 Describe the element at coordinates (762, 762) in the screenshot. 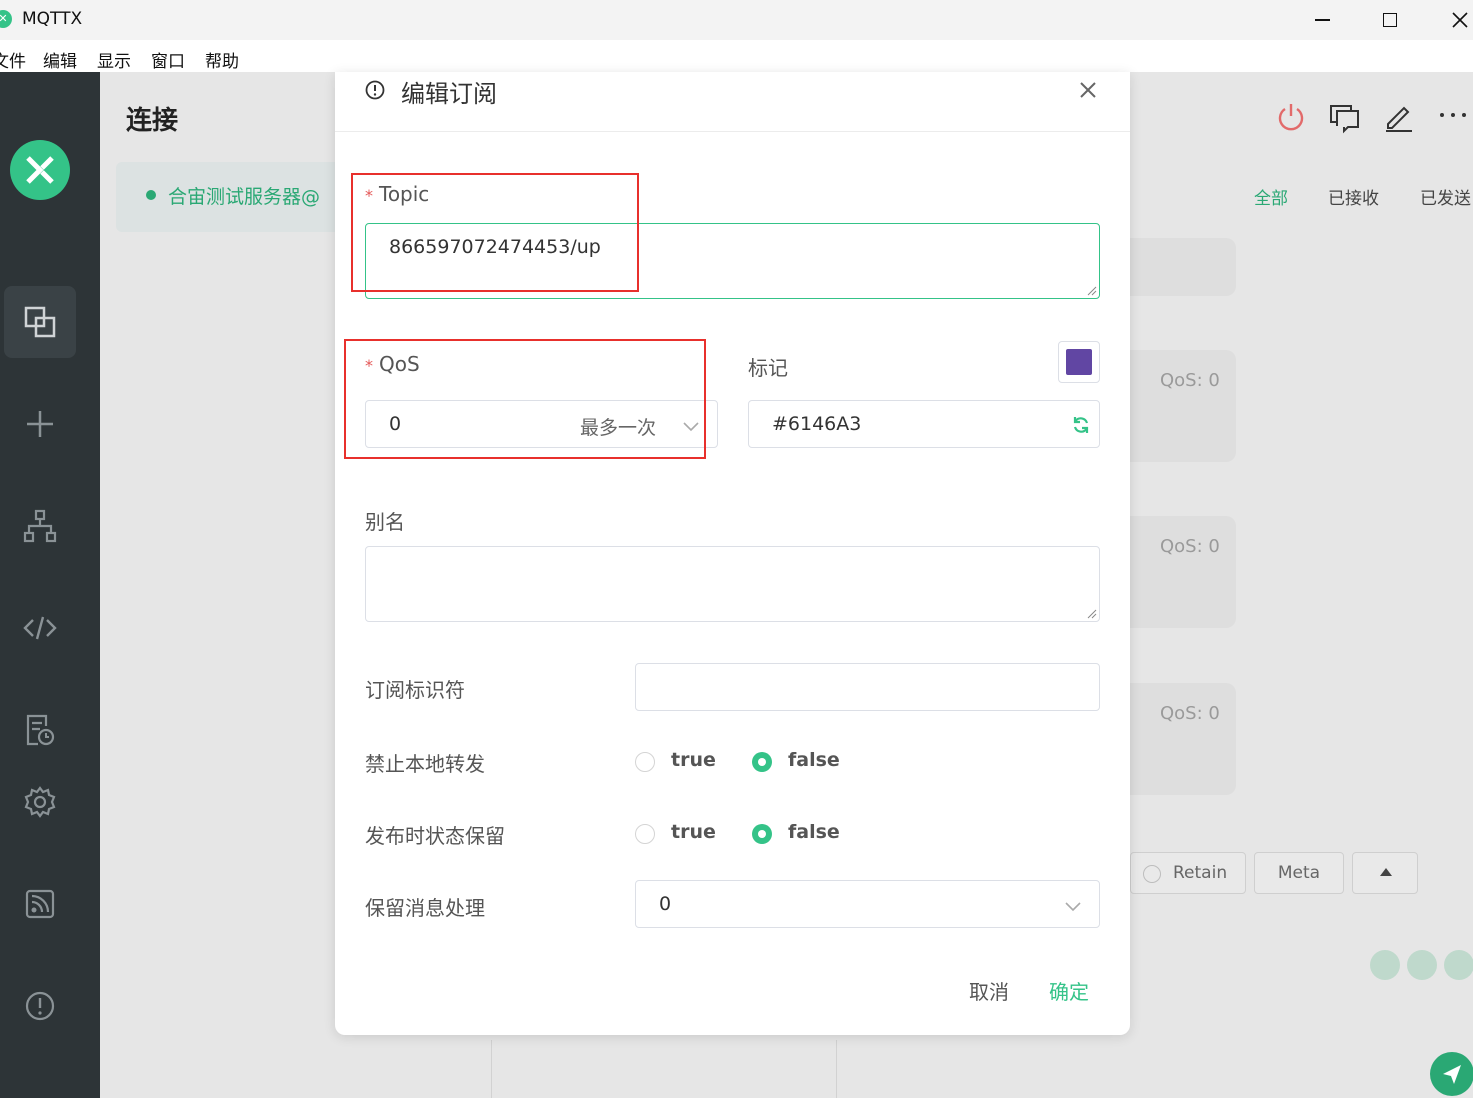

I see `no-local-false-radio` at that location.